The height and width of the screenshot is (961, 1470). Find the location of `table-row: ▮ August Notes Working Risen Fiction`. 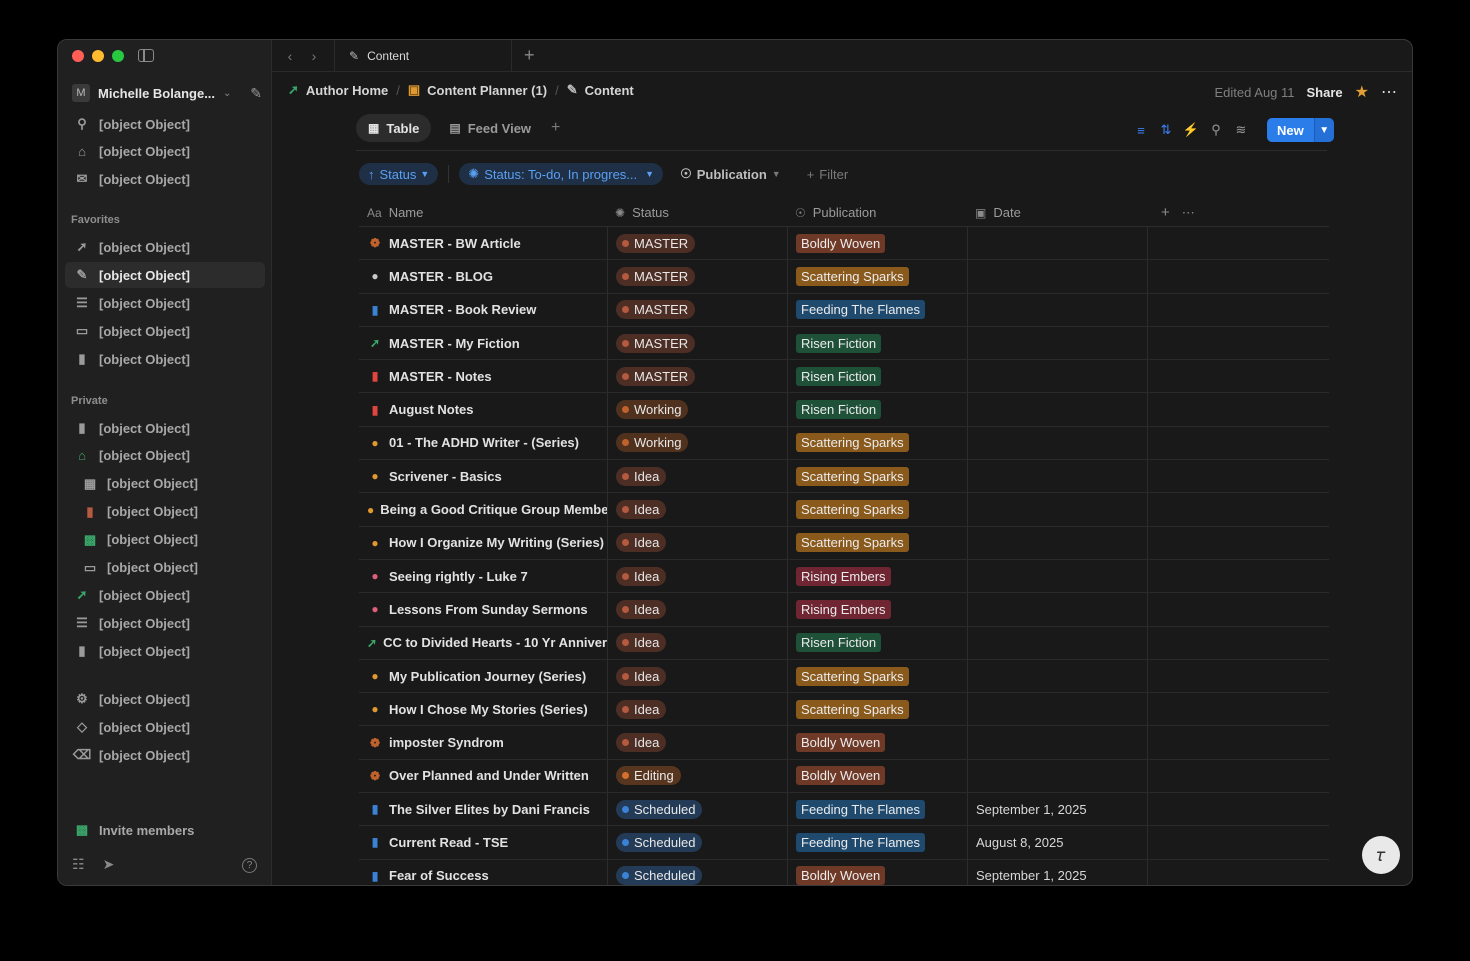

table-row: ▮ August Notes Working Risen Fiction is located at coordinates (844, 410).